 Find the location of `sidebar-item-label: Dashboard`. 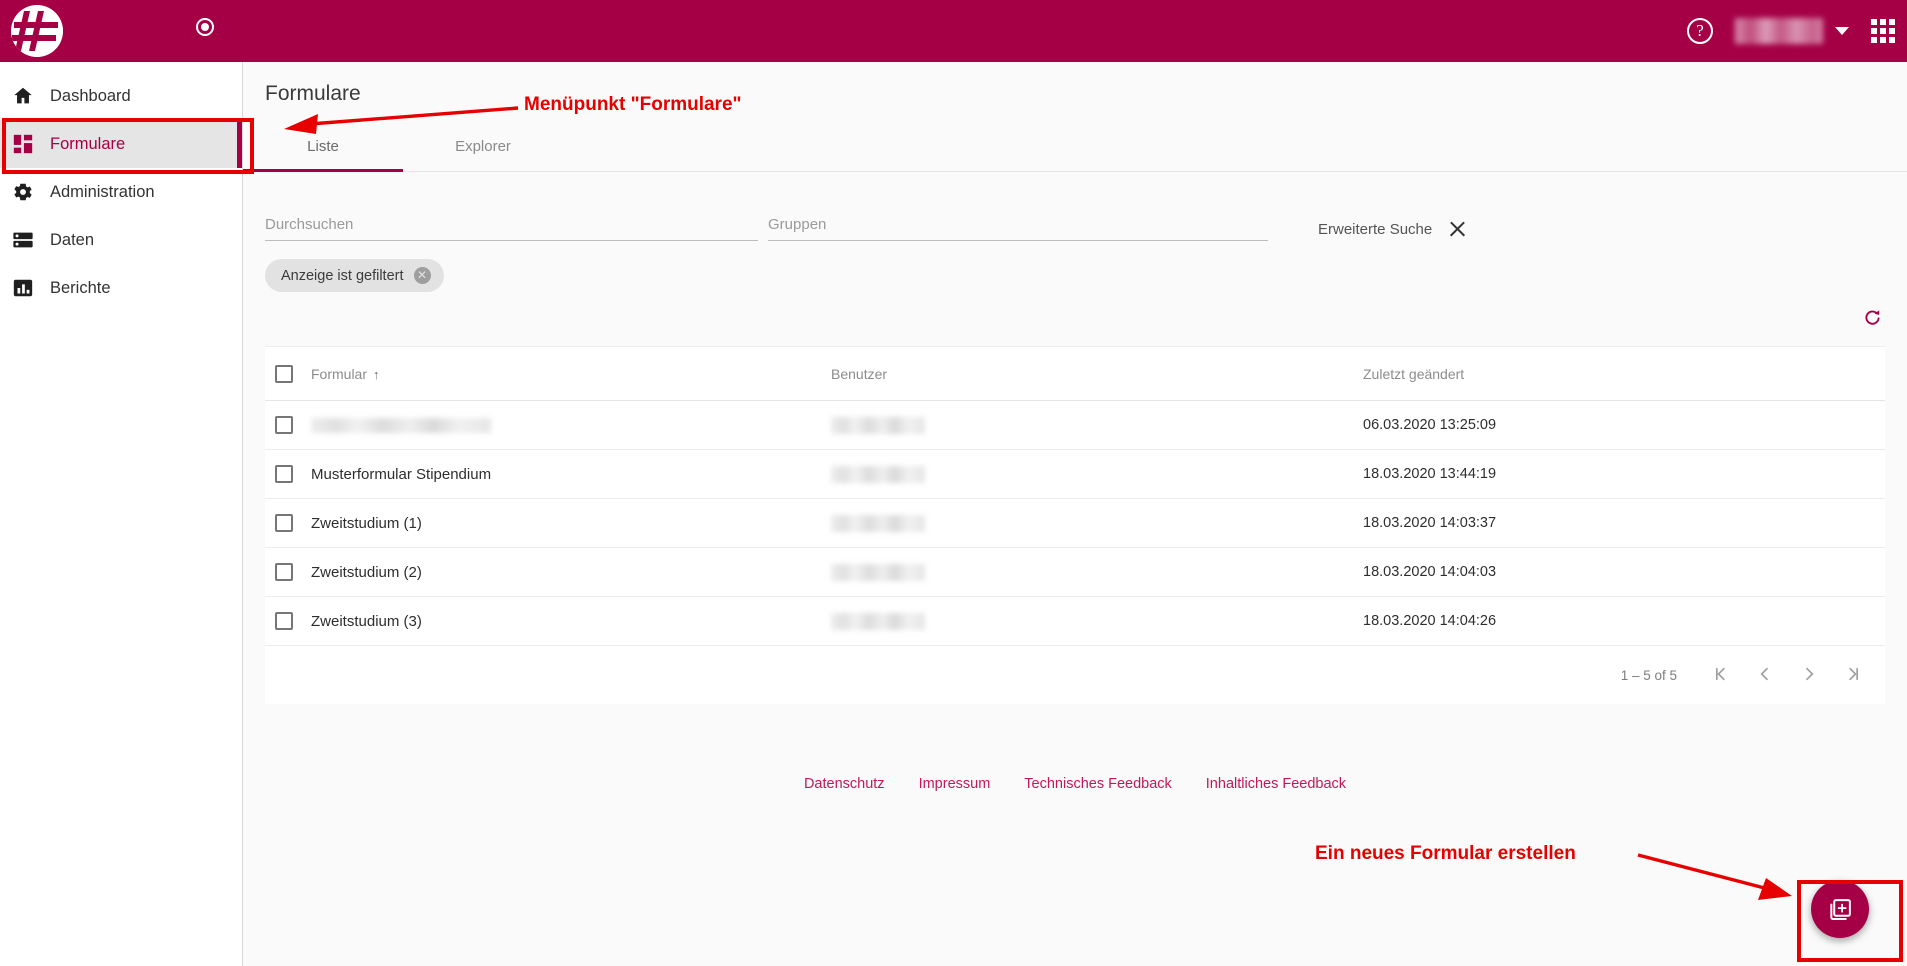

sidebar-item-label: Dashboard is located at coordinates (90, 95).